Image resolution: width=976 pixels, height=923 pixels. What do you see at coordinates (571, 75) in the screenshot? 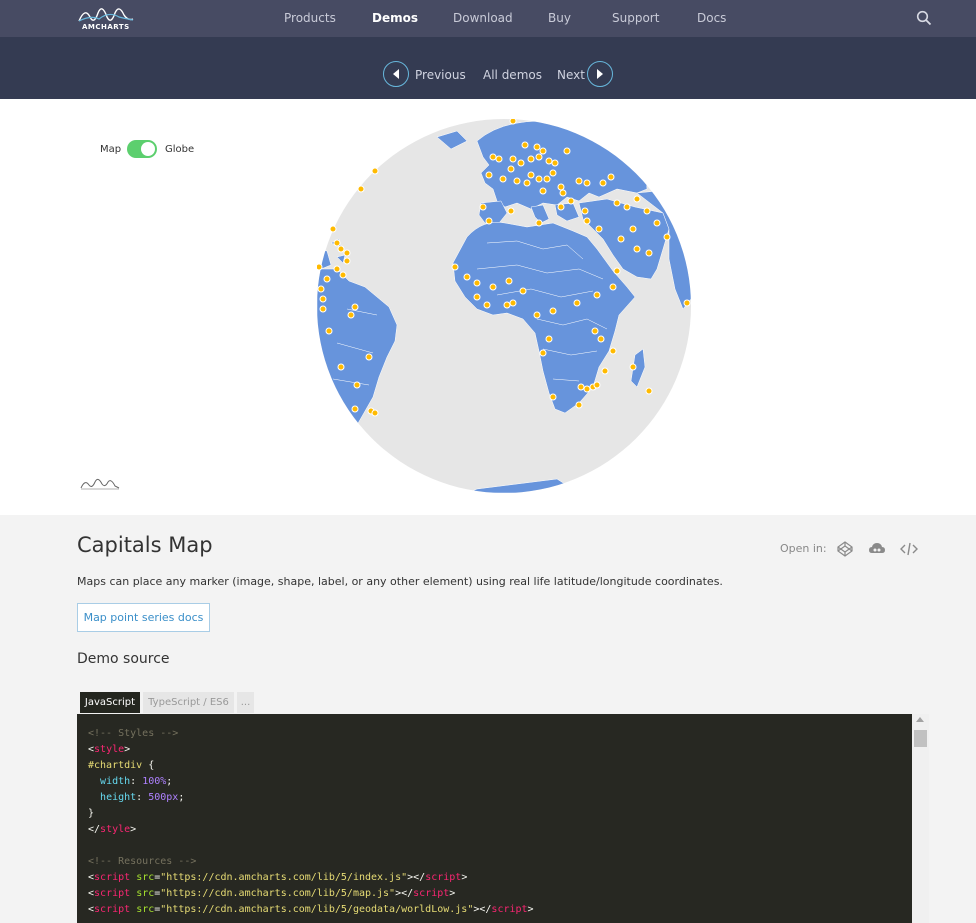
I see `next-link: Next` at bounding box center [571, 75].